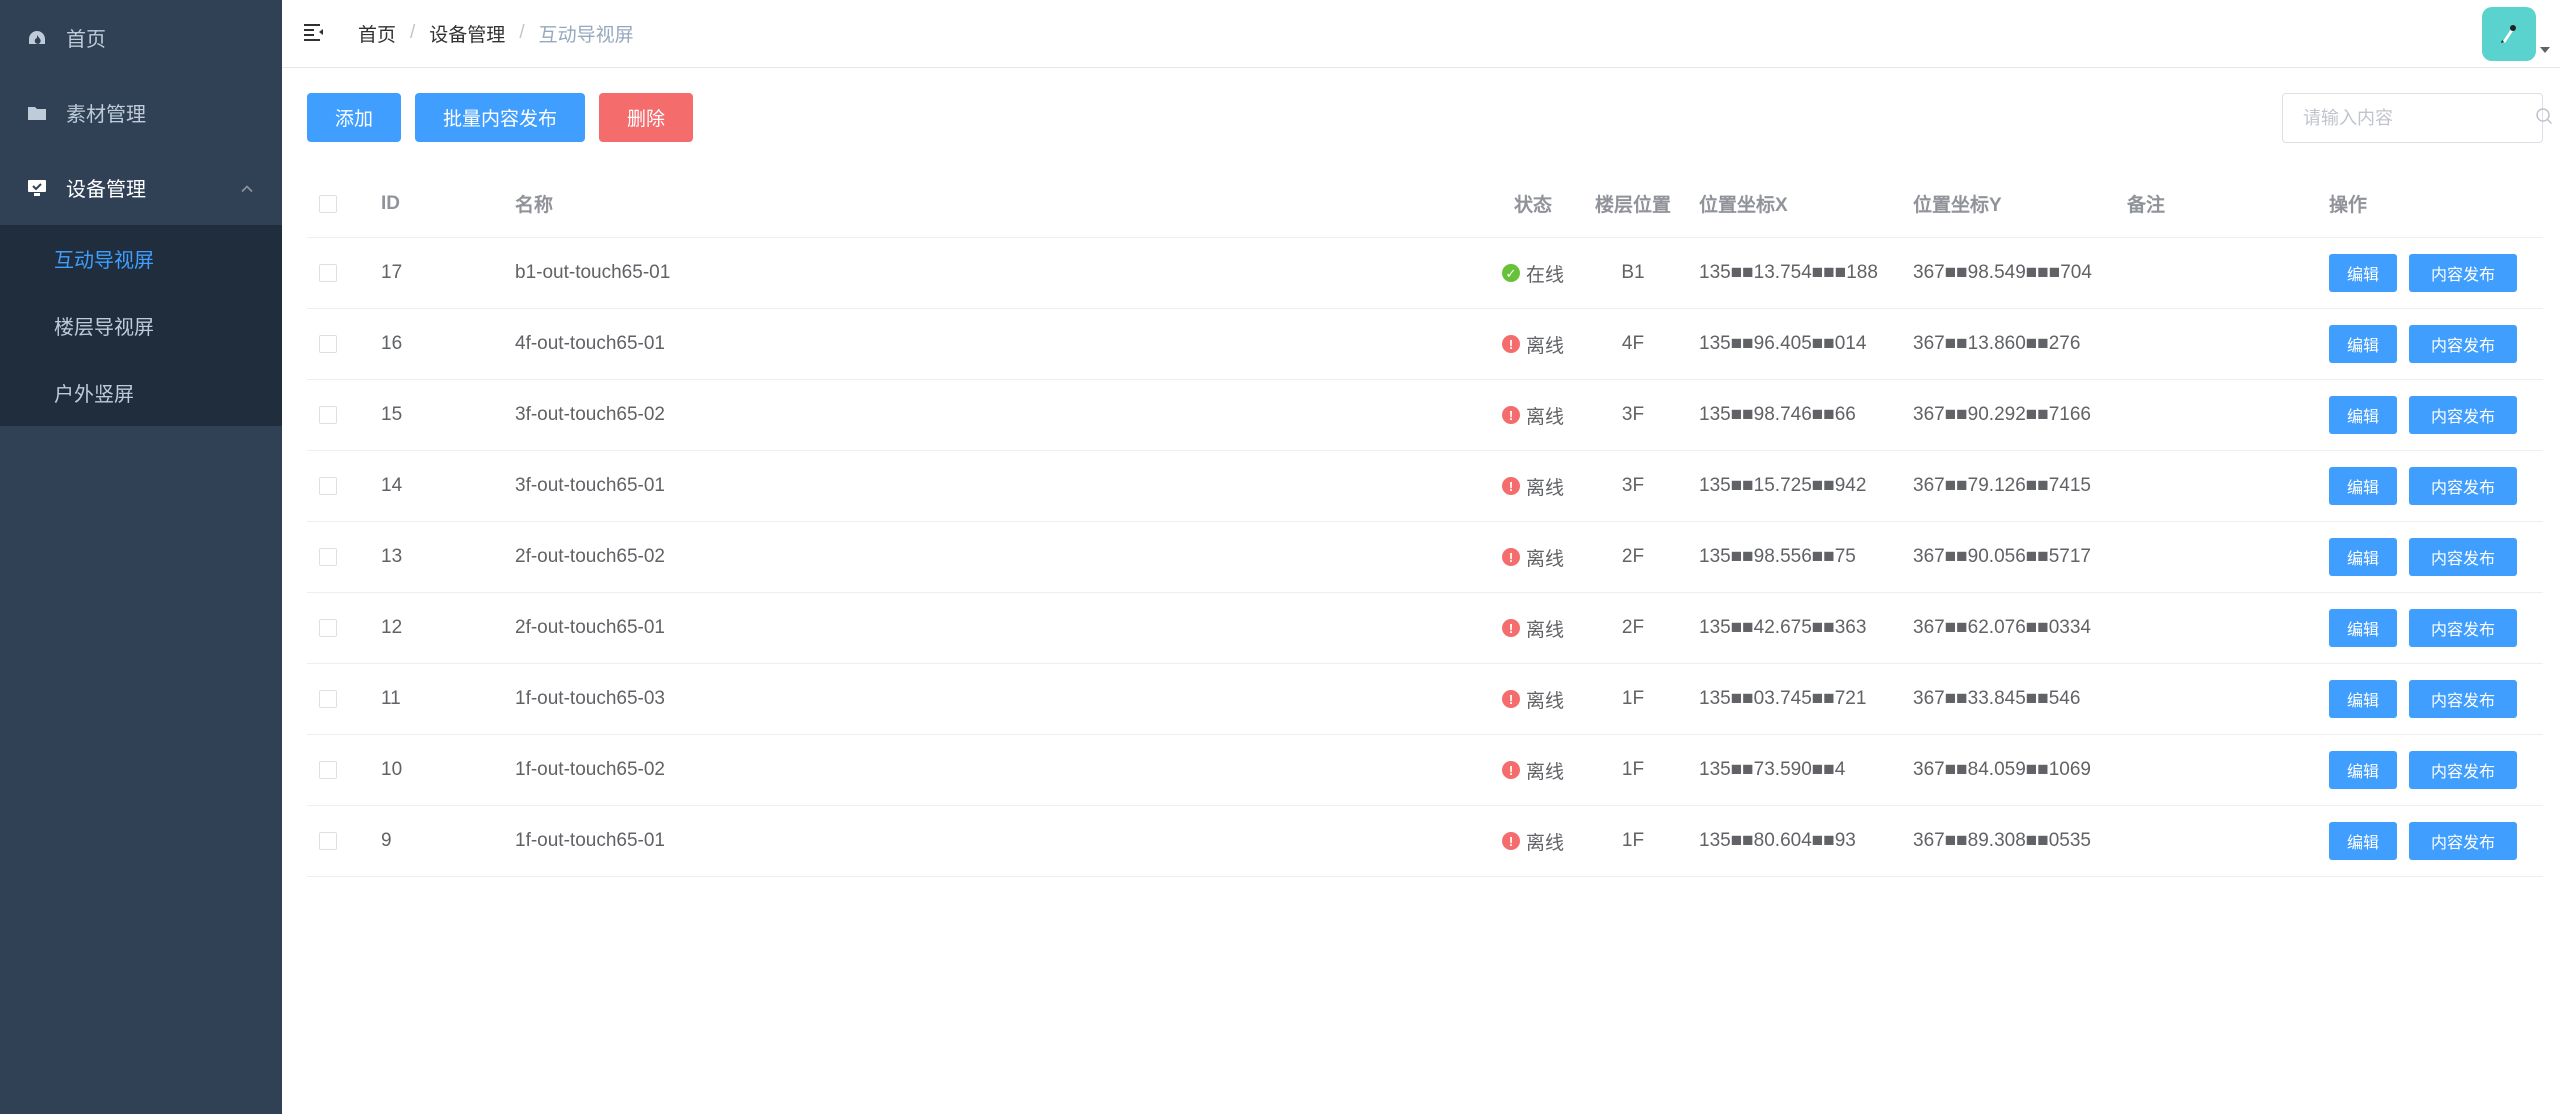 This screenshot has height=1114, width=2560. Describe the element at coordinates (590, 485) in the screenshot. I see `cell-name: 3f-out-touch65-01` at that location.